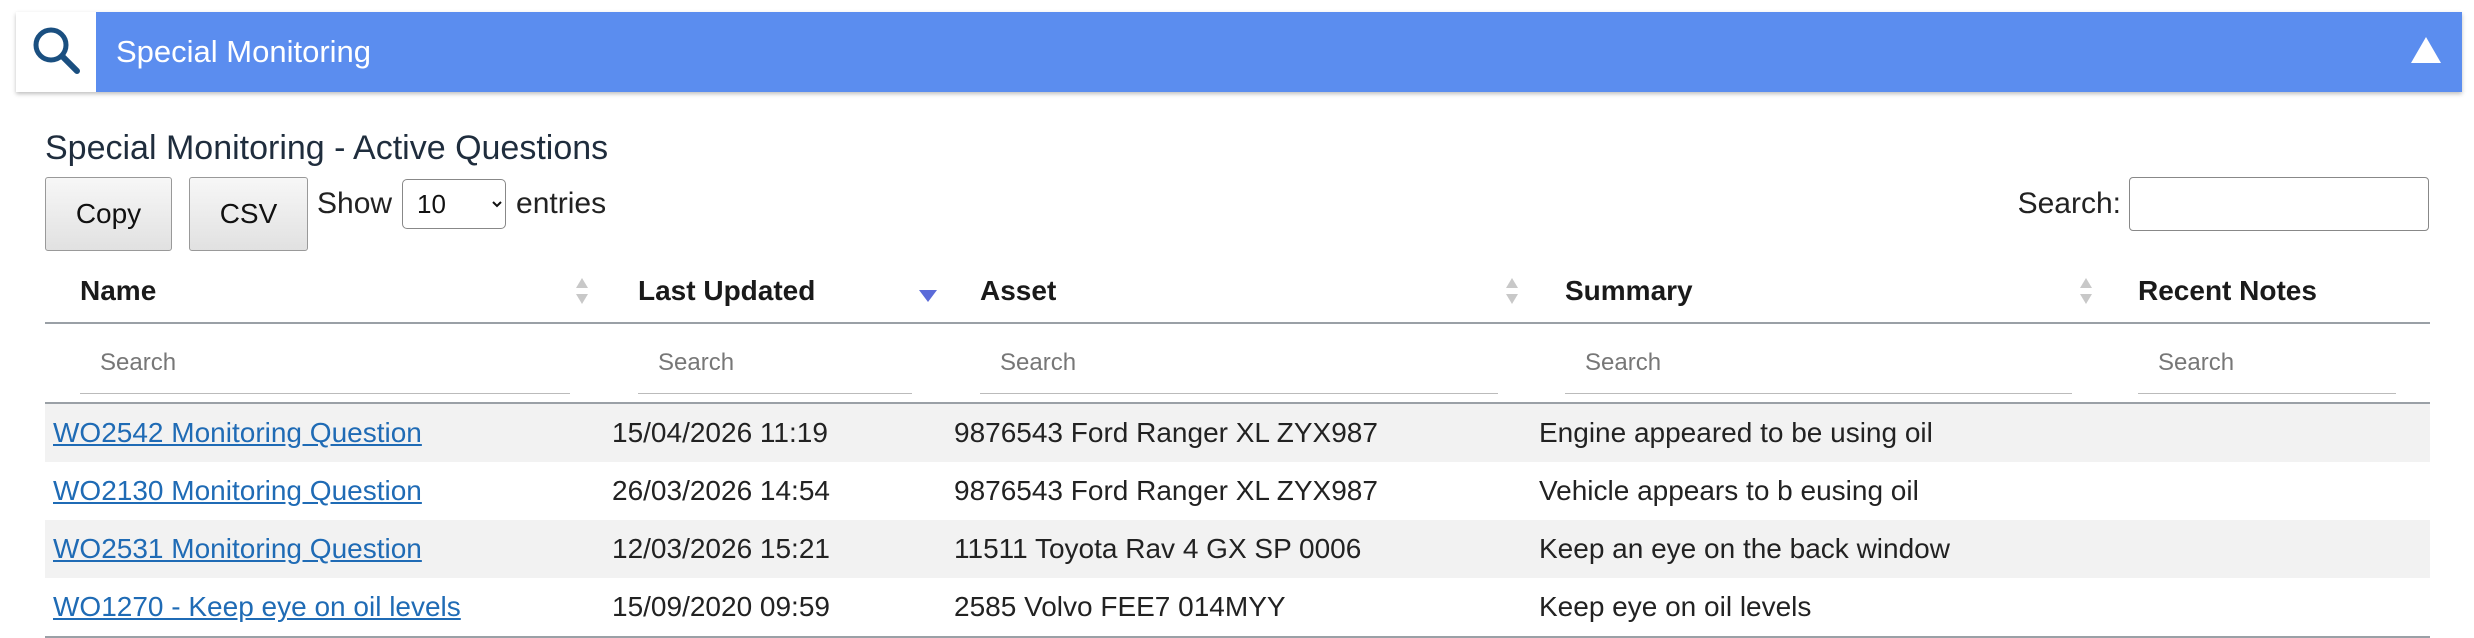 The height and width of the screenshot is (638, 2474). What do you see at coordinates (327, 148) in the screenshot?
I see `section-title: Special Monitoring - Active Questions` at bounding box center [327, 148].